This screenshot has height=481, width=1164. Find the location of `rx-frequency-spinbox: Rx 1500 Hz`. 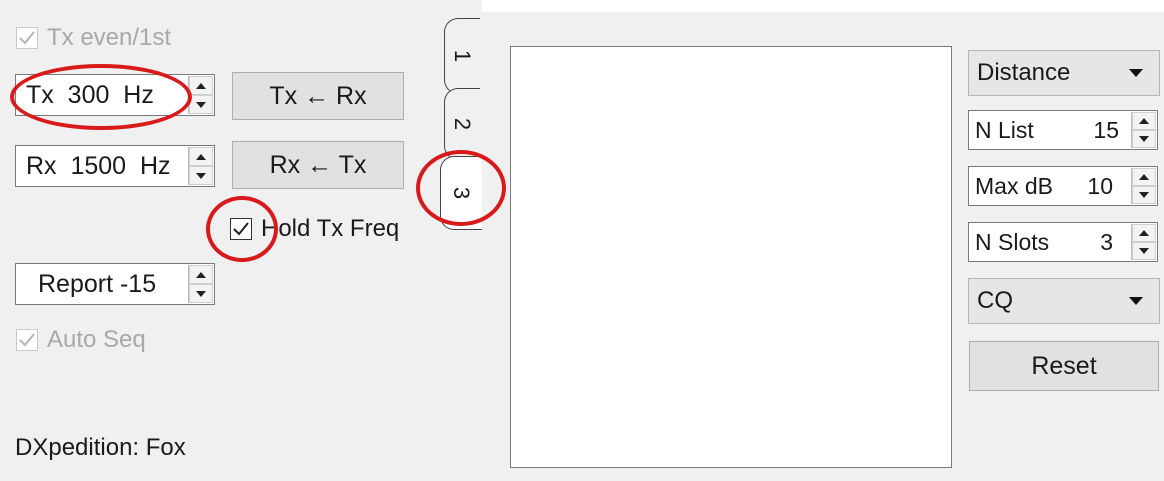

rx-frequency-spinbox: Rx 1500 Hz is located at coordinates (115, 166).